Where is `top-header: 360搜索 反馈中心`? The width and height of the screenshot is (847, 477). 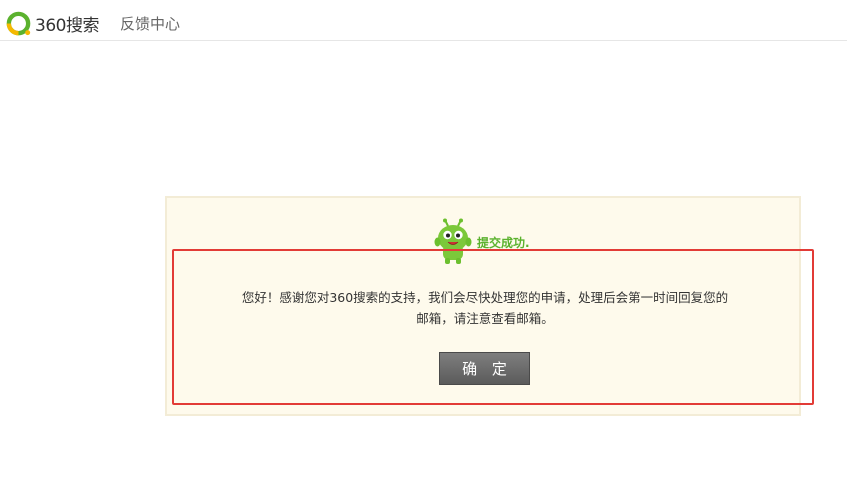 top-header: 360搜索 反馈中心 is located at coordinates (423, 20).